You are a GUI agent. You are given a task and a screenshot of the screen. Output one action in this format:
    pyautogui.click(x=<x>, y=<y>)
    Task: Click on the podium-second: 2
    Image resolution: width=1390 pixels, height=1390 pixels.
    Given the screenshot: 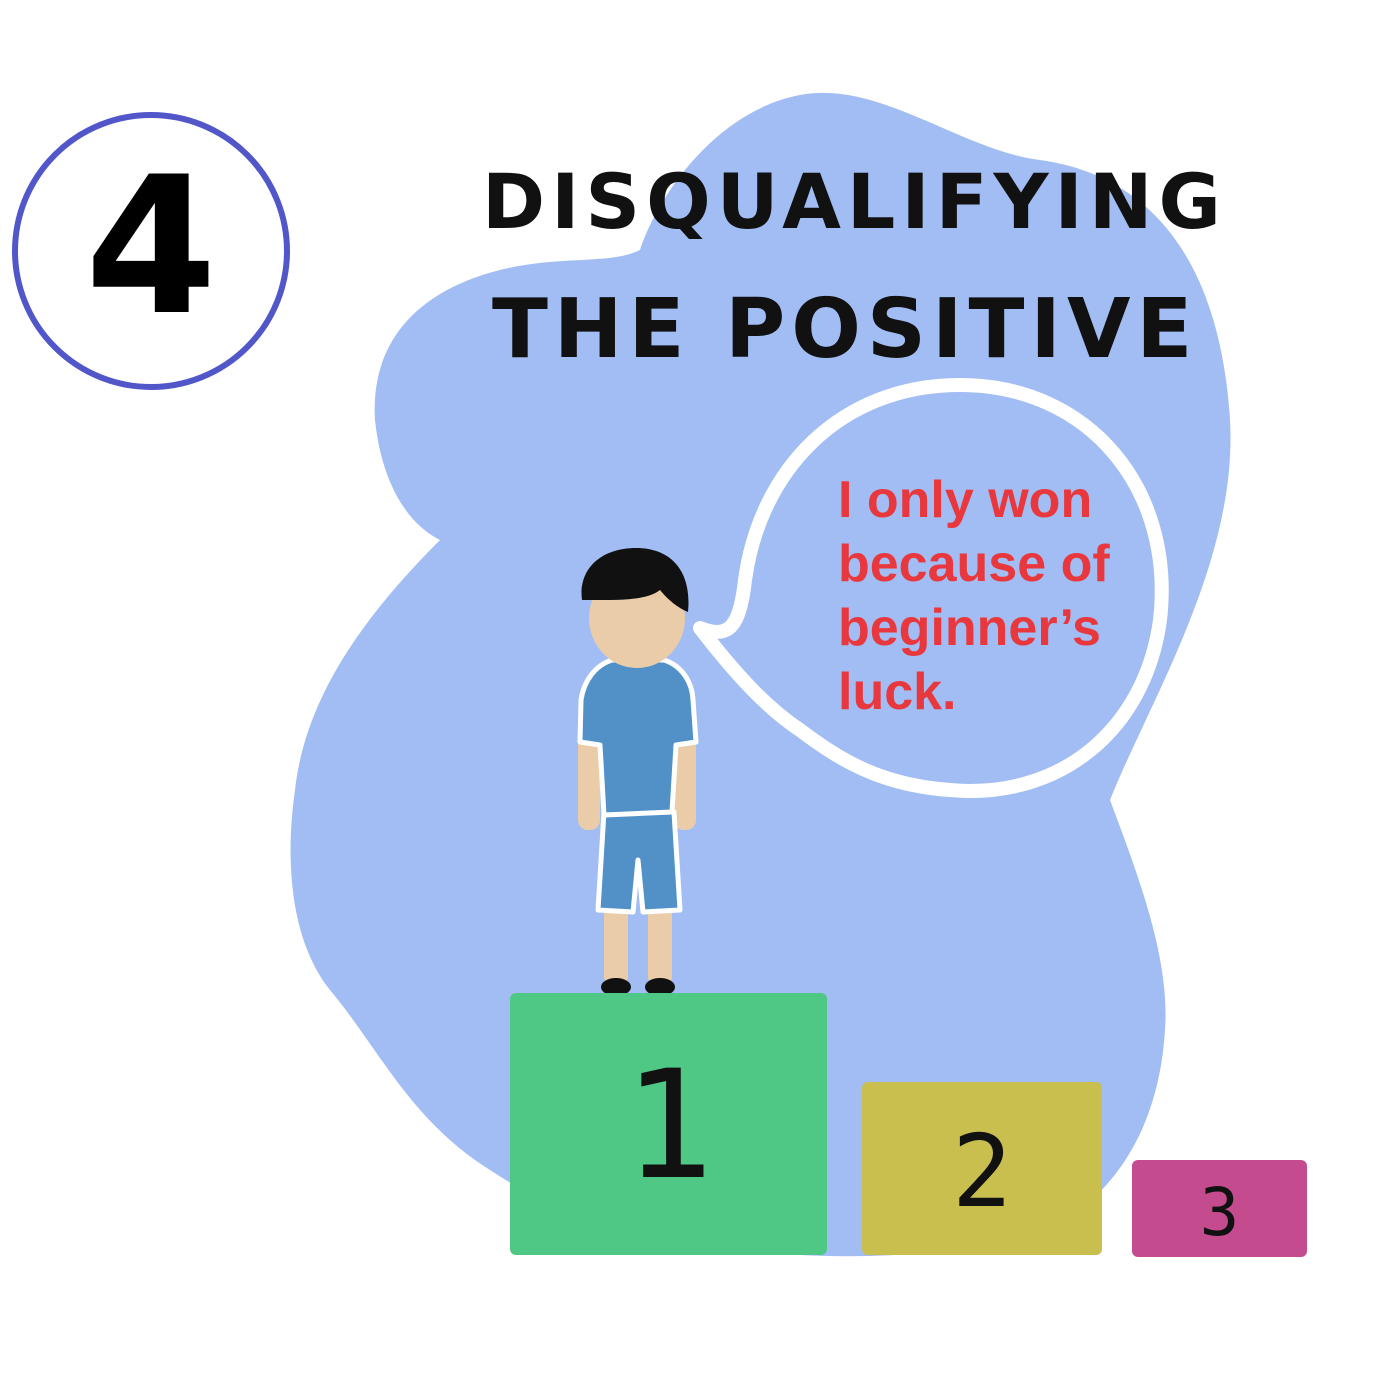 What is the action you would take?
    pyautogui.click(x=982, y=1168)
    